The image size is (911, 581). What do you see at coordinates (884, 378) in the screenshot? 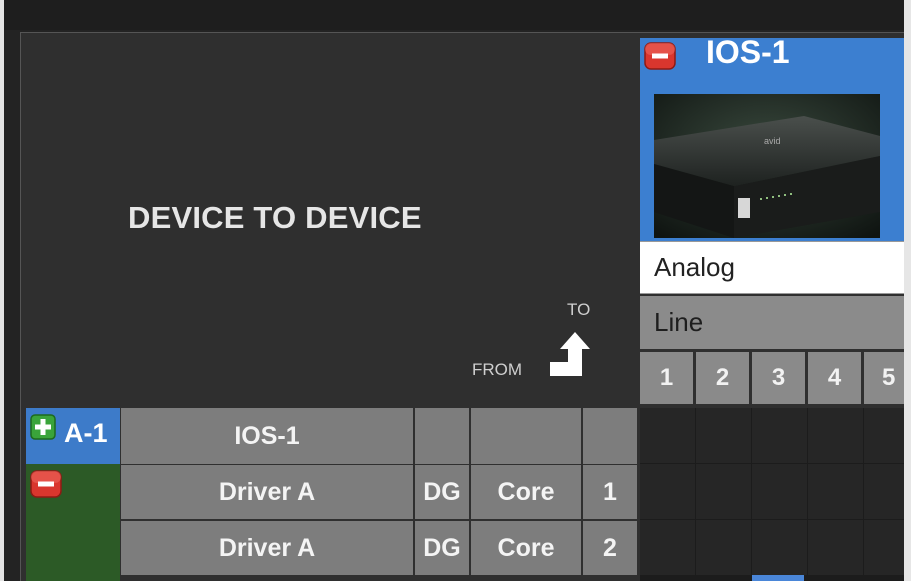
I see `channel-header: 5` at bounding box center [884, 378].